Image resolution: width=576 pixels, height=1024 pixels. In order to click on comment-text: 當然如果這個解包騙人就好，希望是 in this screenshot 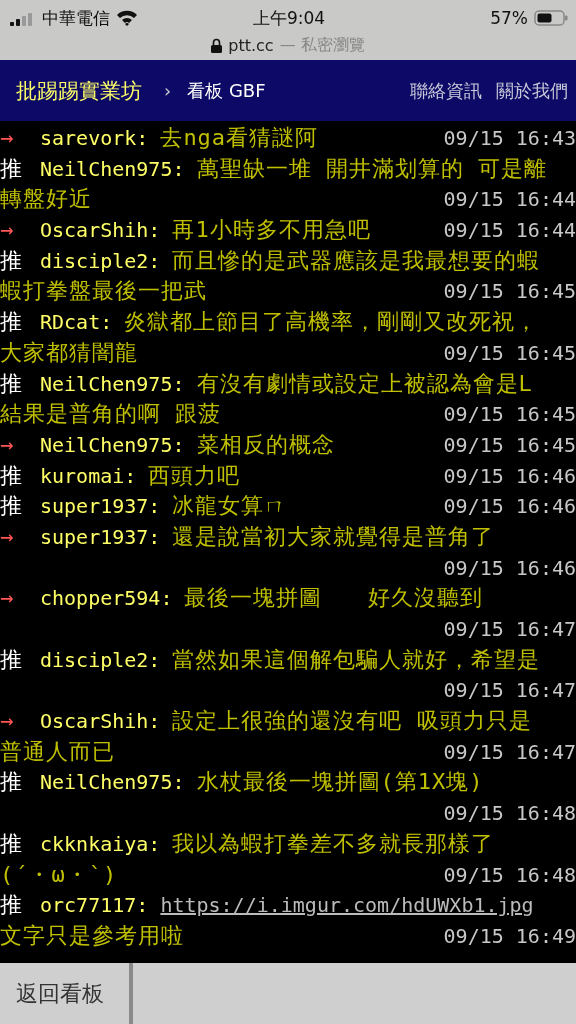, I will do `click(356, 659)`.